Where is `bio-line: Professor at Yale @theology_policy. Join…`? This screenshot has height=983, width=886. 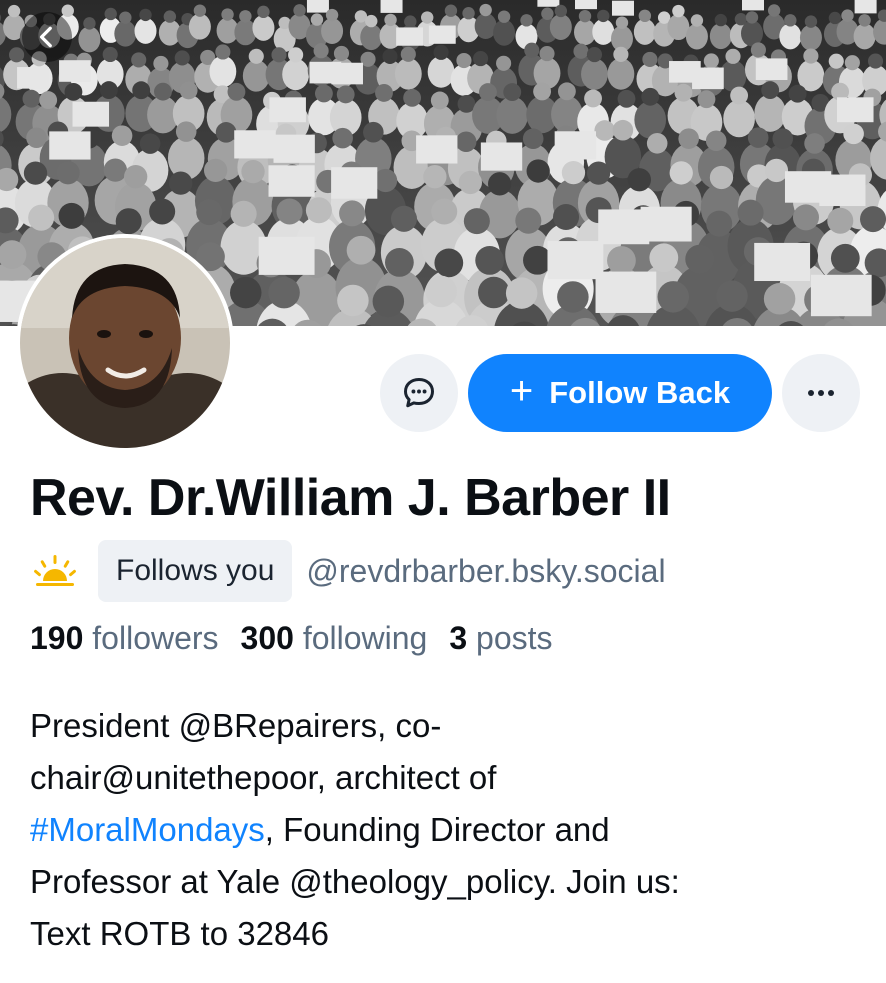
bio-line: Professor at Yale @theology_policy. Join… is located at coordinates (355, 881).